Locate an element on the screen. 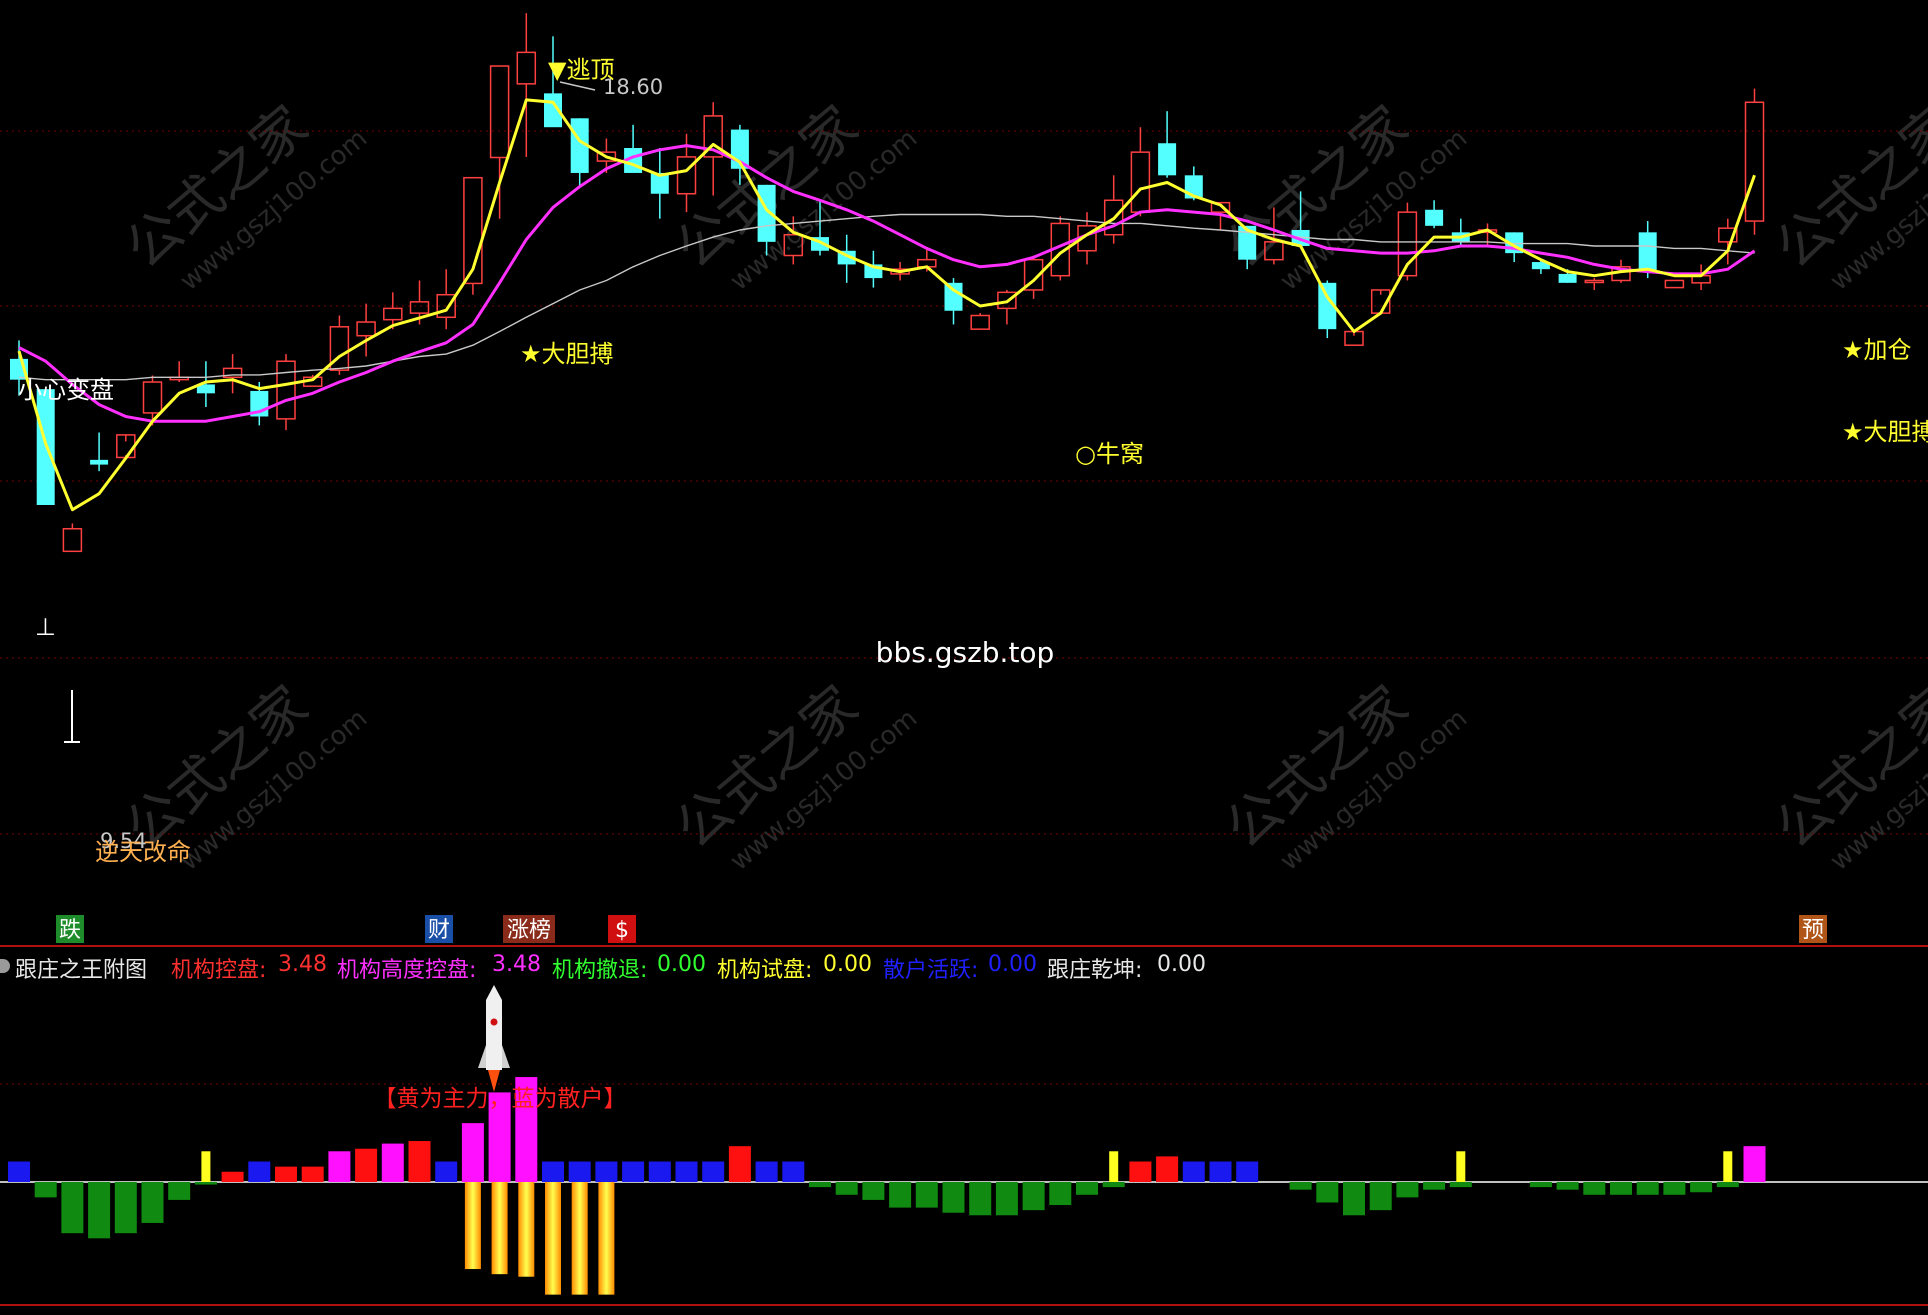  site-watermark: bbs.gszb.top is located at coordinates (965, 652).